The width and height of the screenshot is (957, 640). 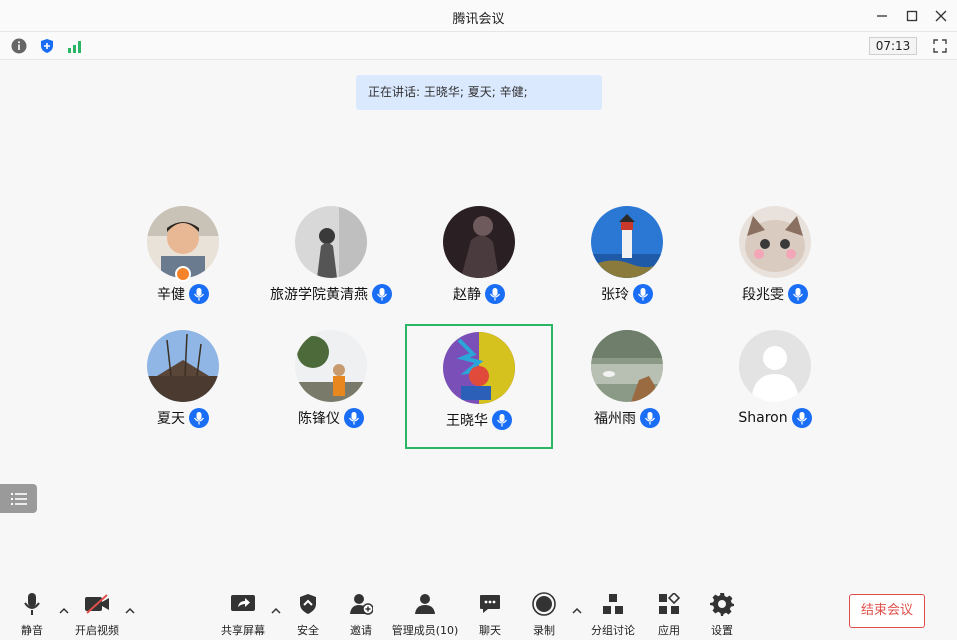 I want to click on minimize-button, so click(x=882, y=16).